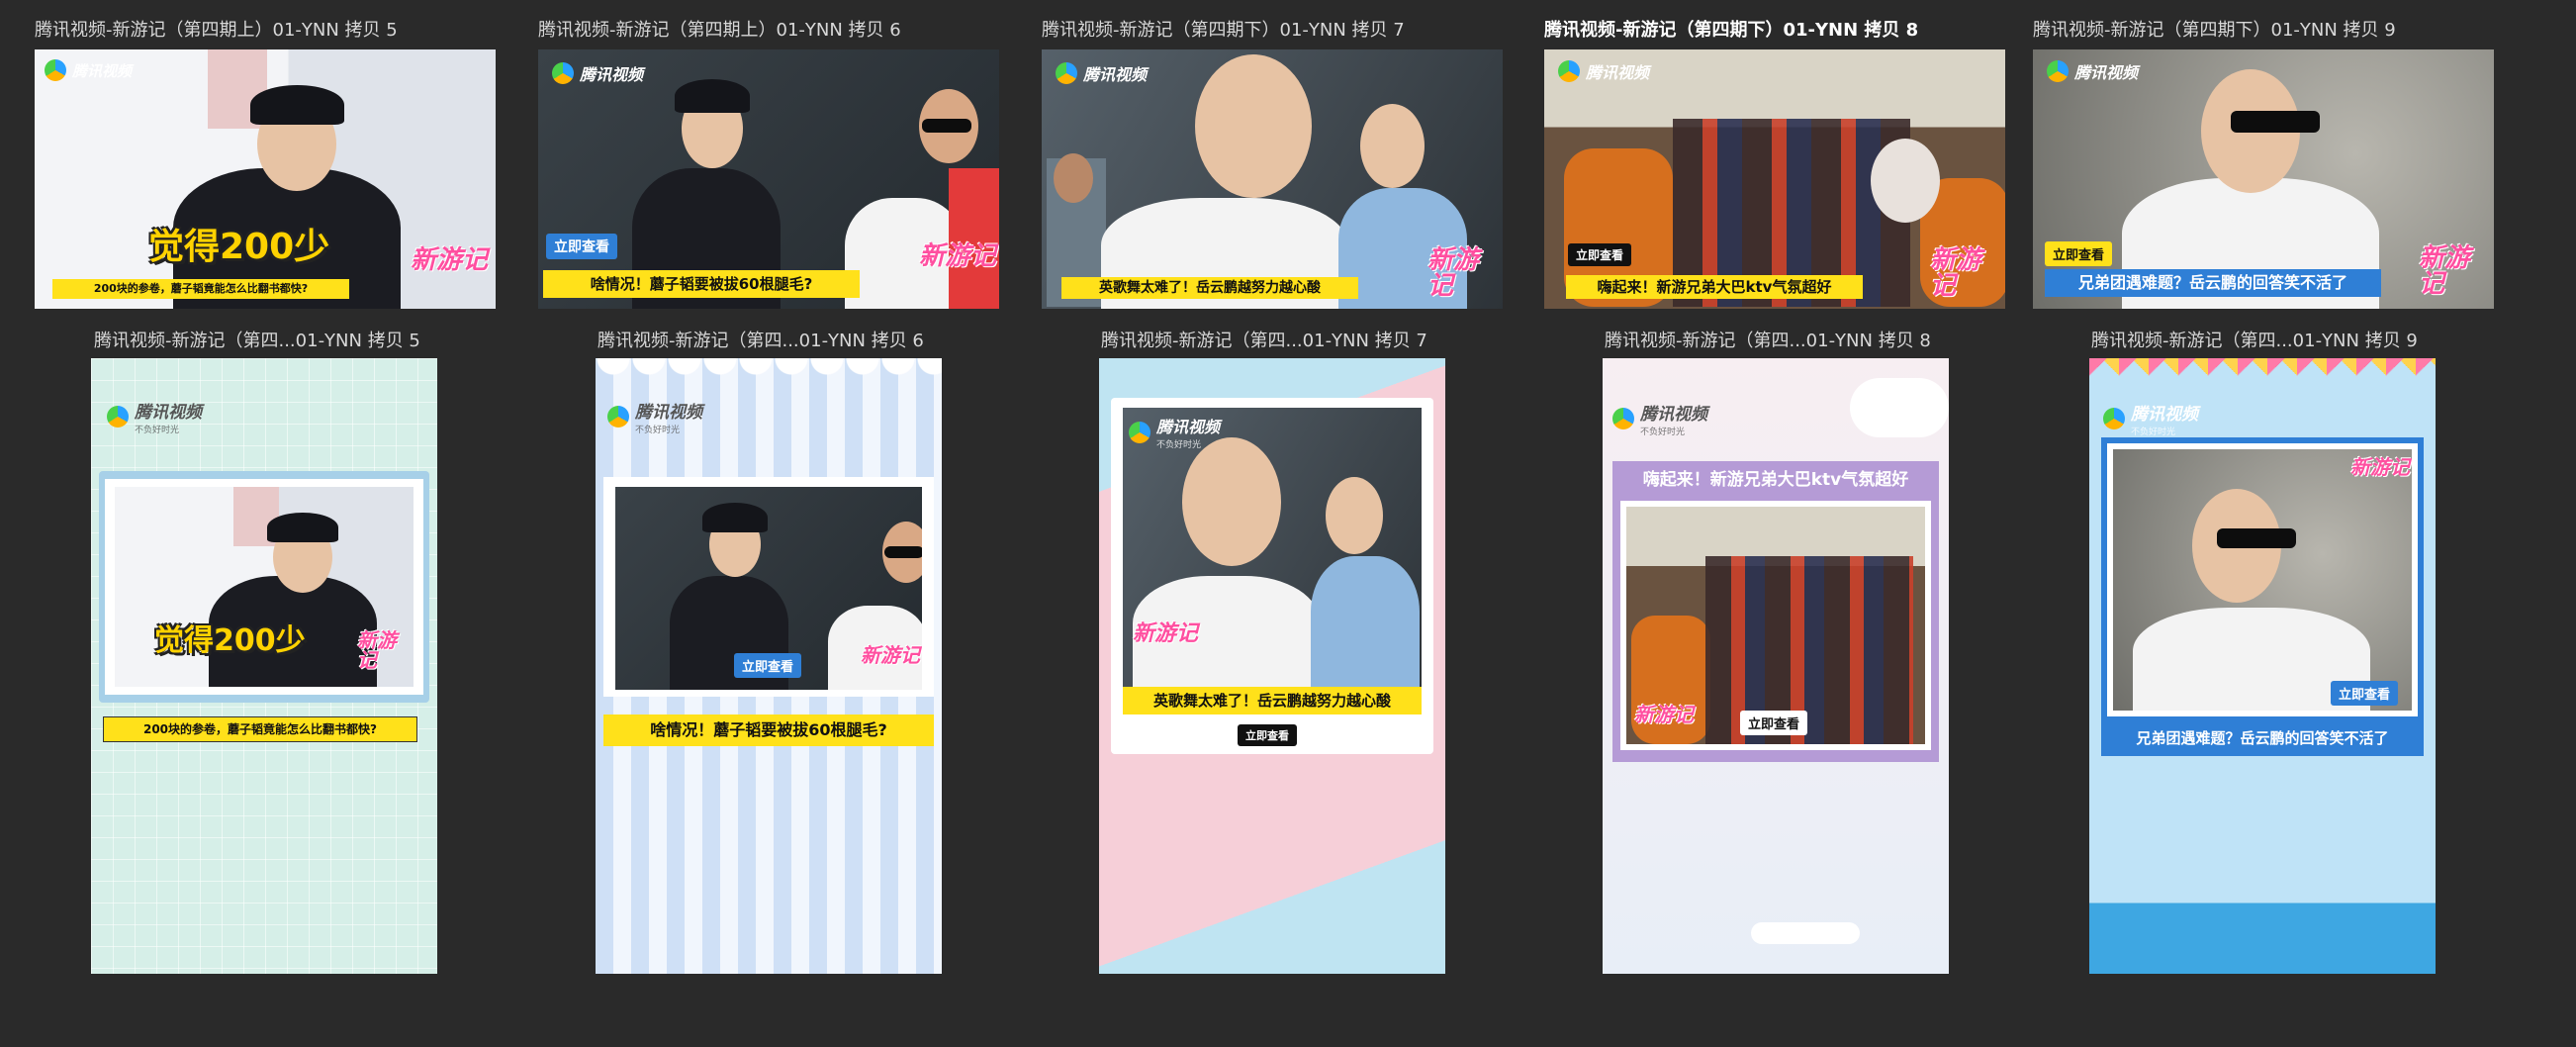 This screenshot has width=2576, height=1047. I want to click on horizontal-banner: 腾讯视频 立即查看 新游记 嗨起来！新游兄弟大巴ktv气氛超好, so click(1775, 179).